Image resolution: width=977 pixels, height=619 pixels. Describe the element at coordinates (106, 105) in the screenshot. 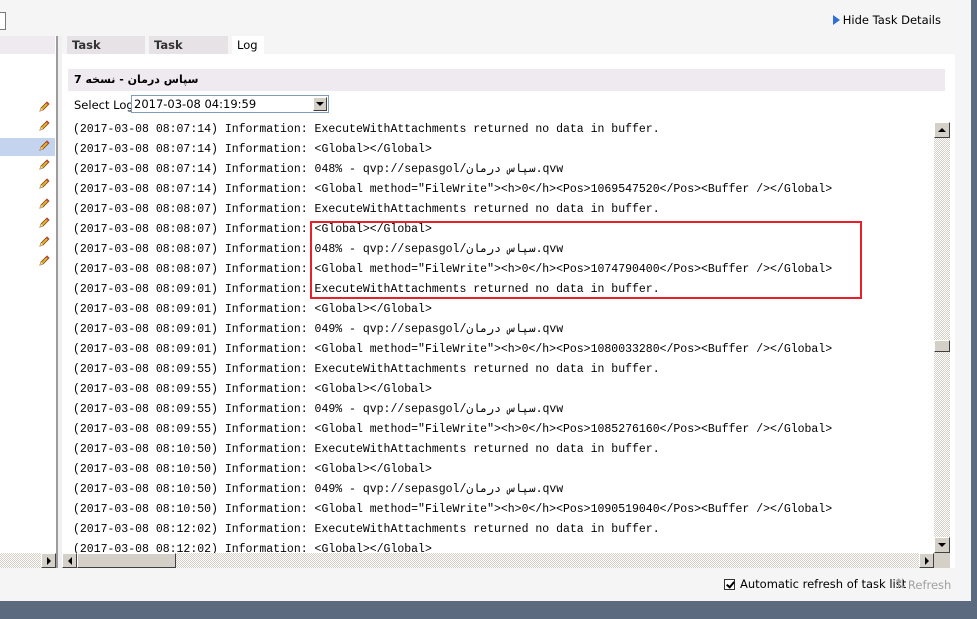

I see `select-log-label: Select Log:` at that location.